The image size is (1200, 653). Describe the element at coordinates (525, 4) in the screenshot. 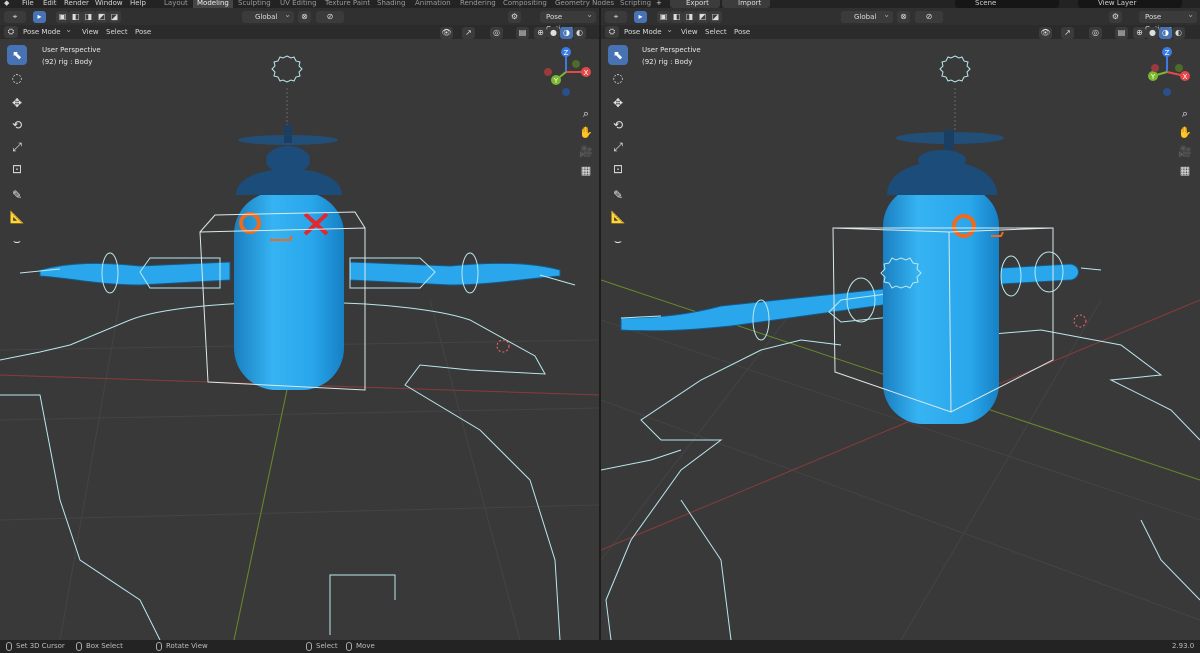

I see `tab-compositing: Compositing` at that location.